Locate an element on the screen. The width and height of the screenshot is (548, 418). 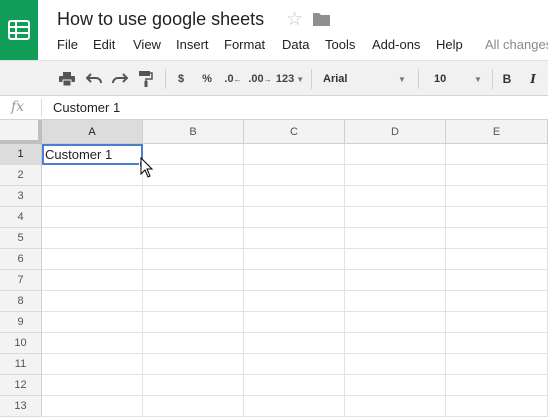
cell-d11 is located at coordinates (395, 364).